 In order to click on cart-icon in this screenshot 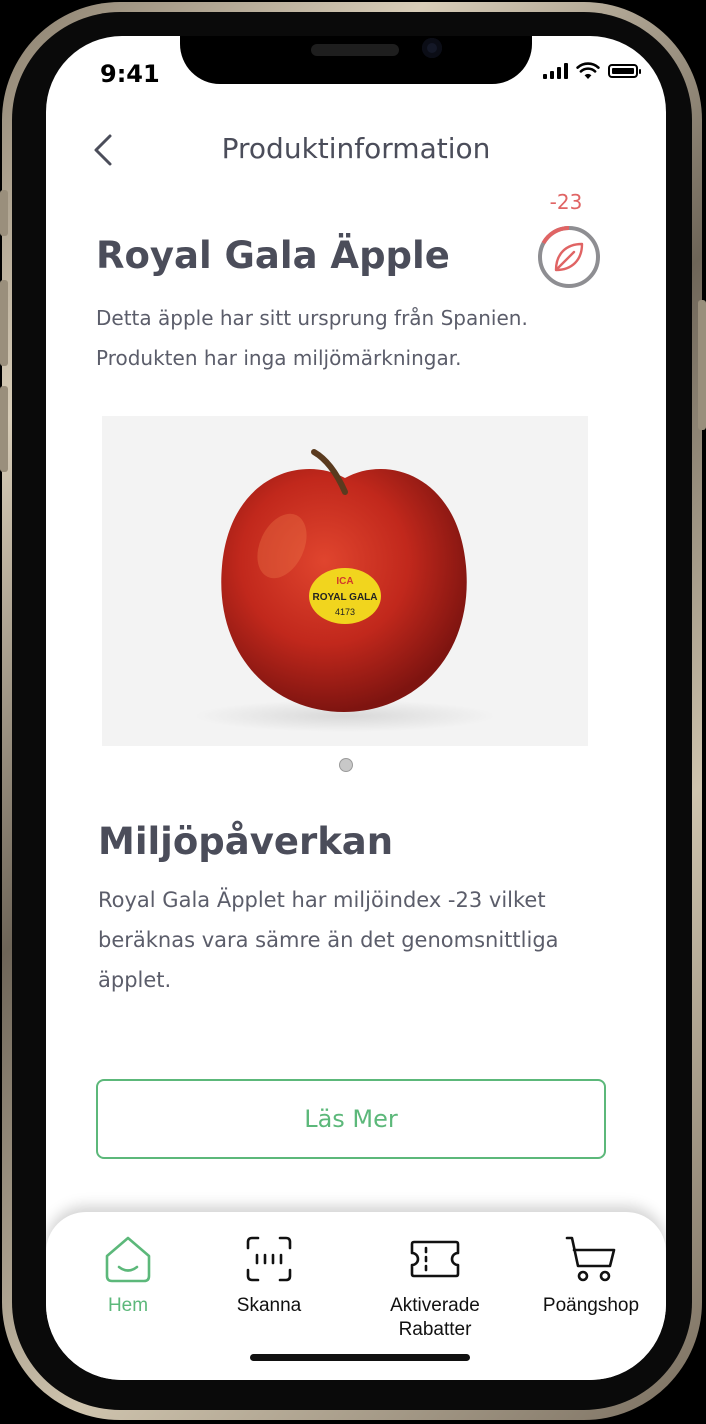, I will do `click(590, 1259)`.